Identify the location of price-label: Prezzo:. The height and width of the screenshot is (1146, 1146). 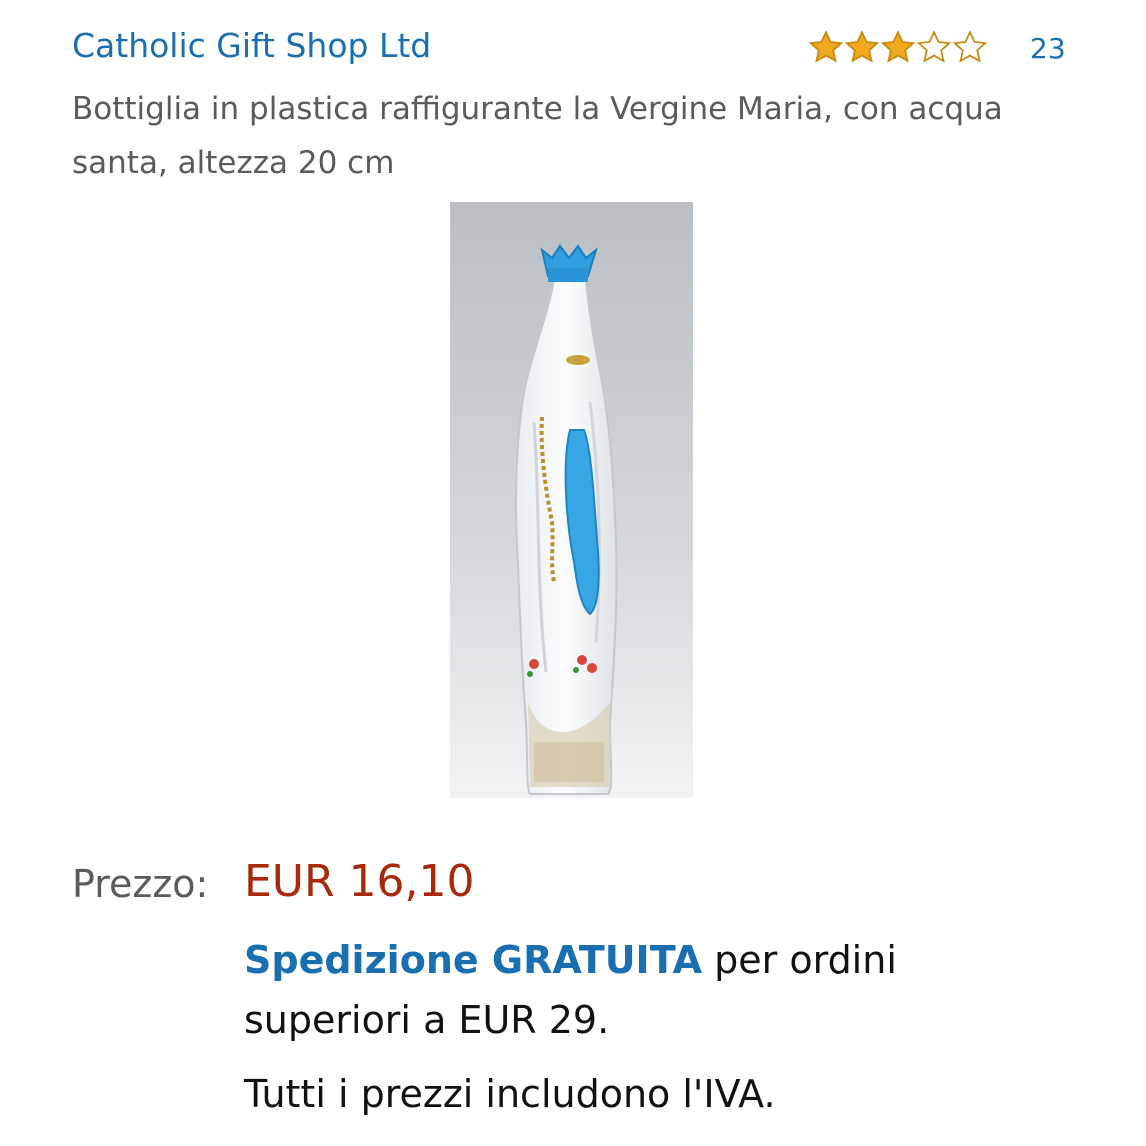
(140, 884).